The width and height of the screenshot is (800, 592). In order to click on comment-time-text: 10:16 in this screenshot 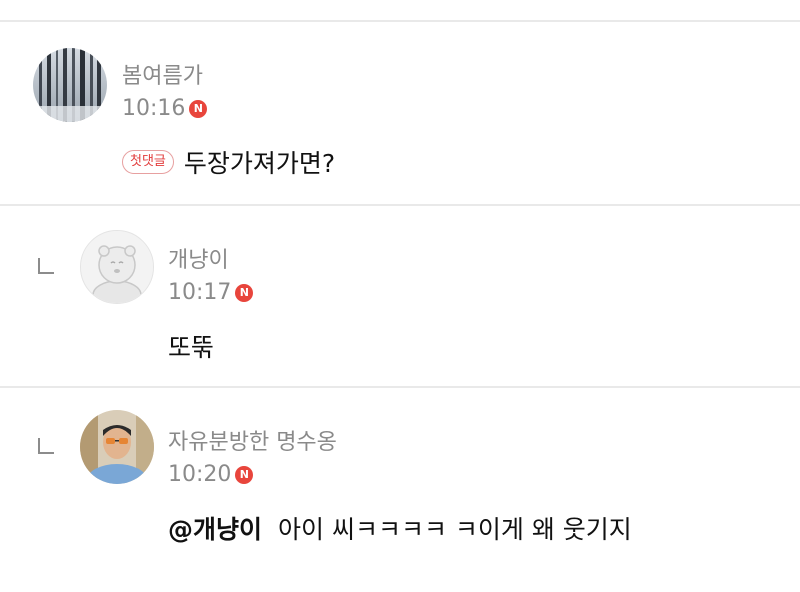, I will do `click(154, 108)`.